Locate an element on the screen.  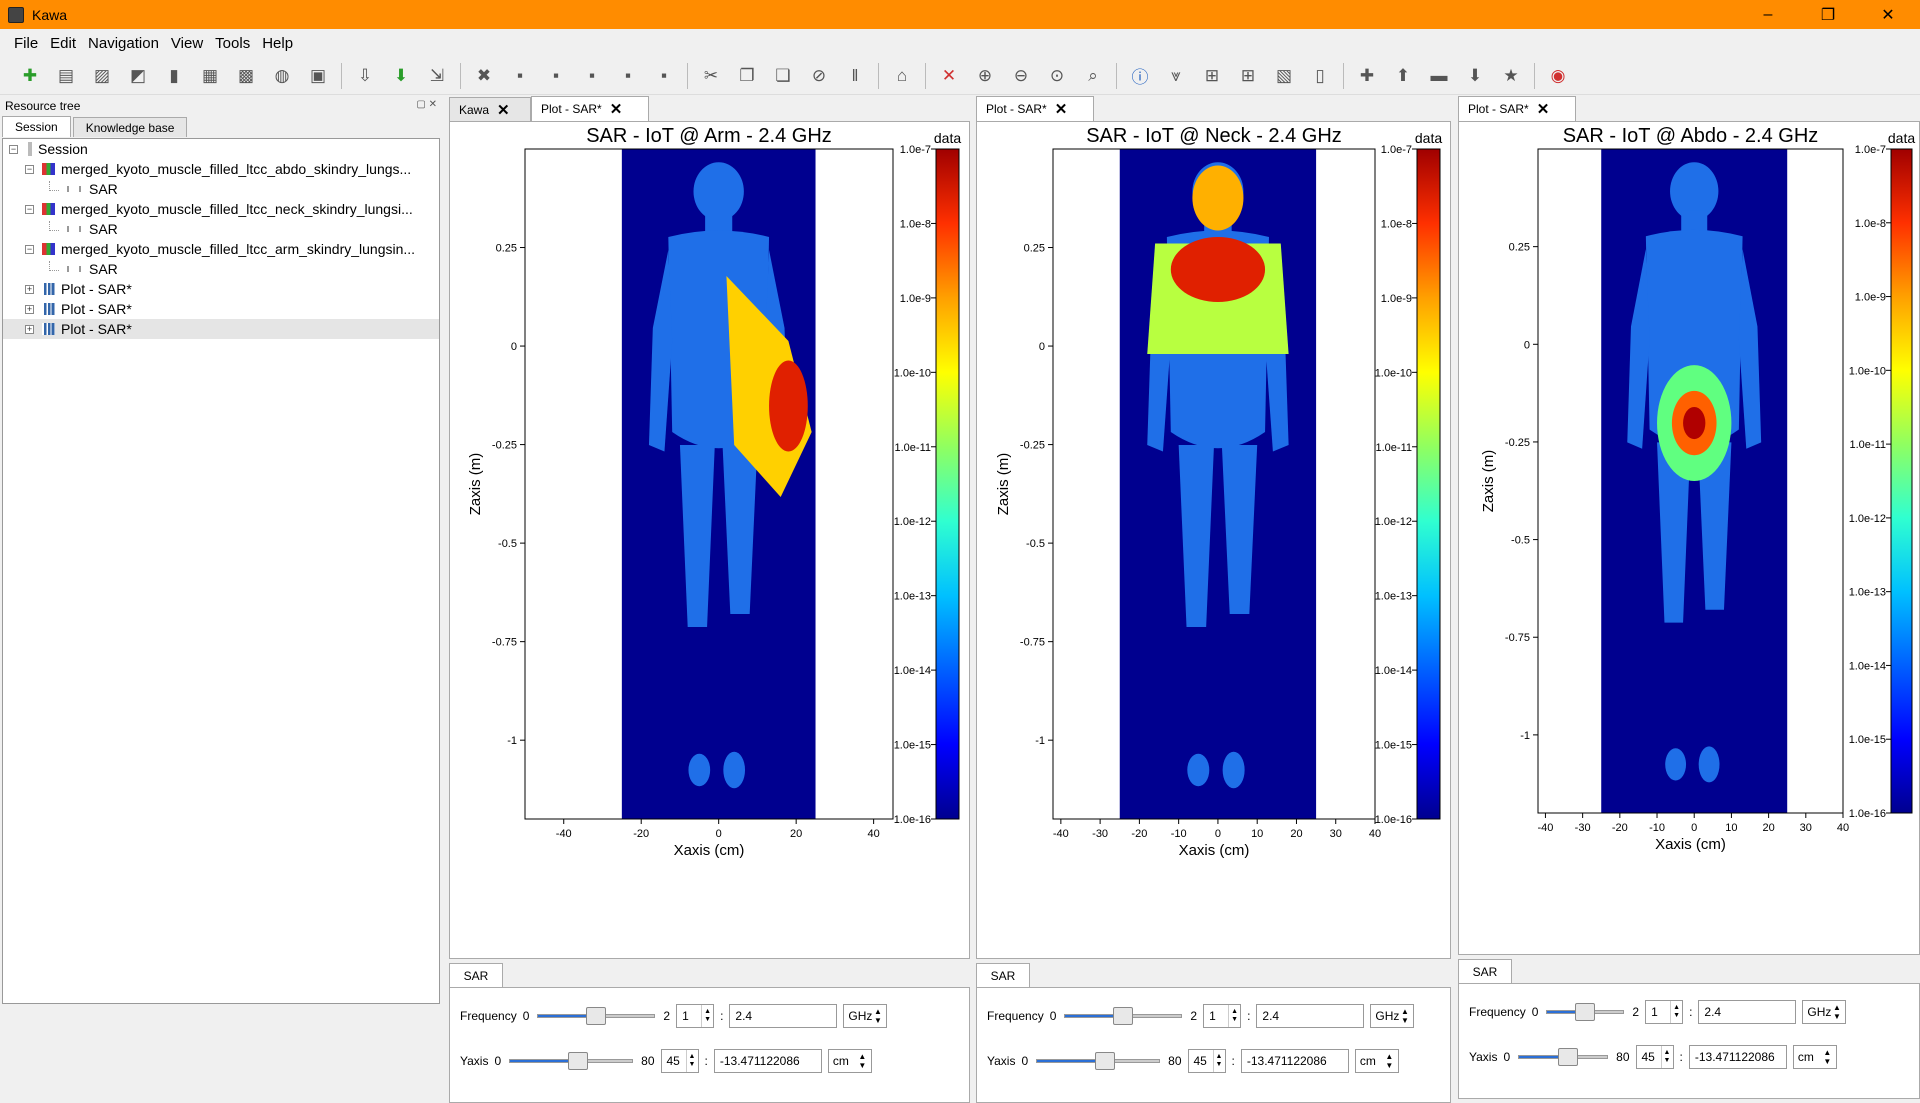
close-button: ✕ is located at coordinates (1888, 14).